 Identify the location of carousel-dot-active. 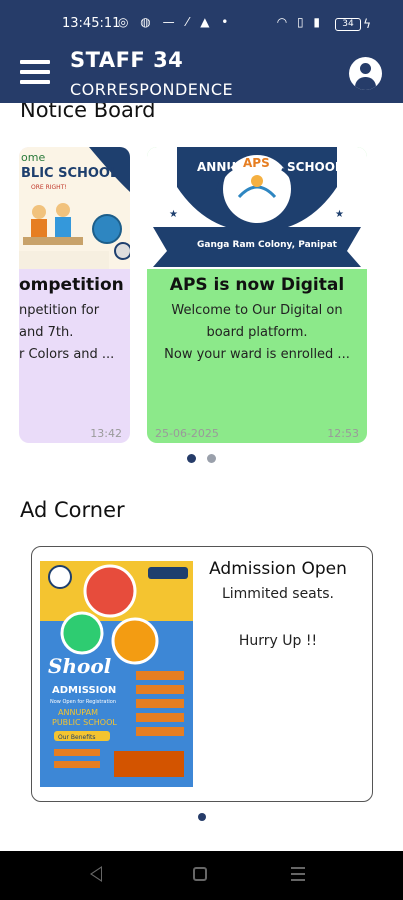
(191, 458).